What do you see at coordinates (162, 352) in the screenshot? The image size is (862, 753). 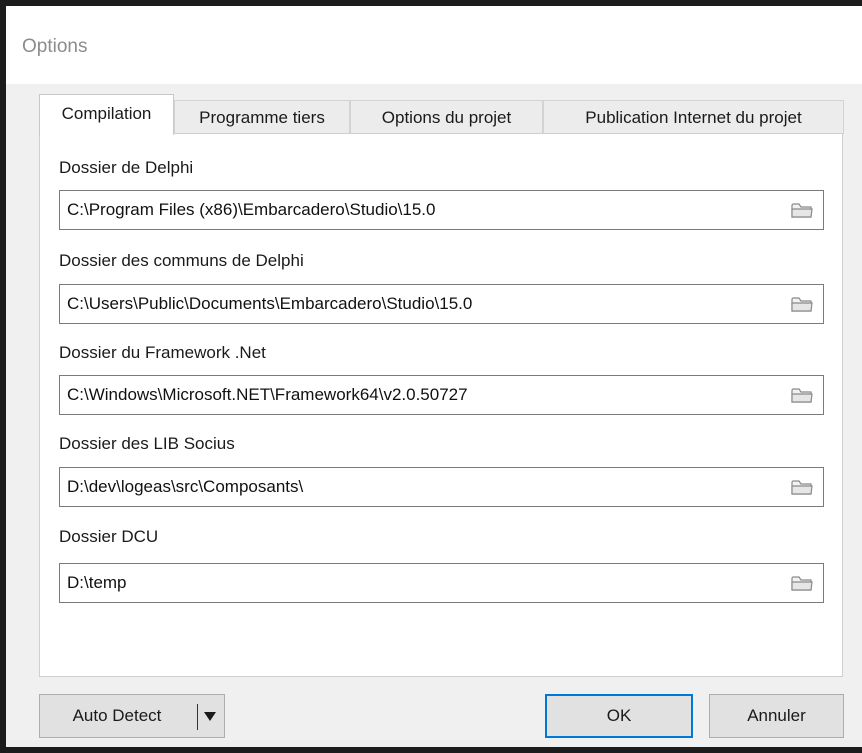 I see `framework-folder-label: Dossier du Framework .Net` at bounding box center [162, 352].